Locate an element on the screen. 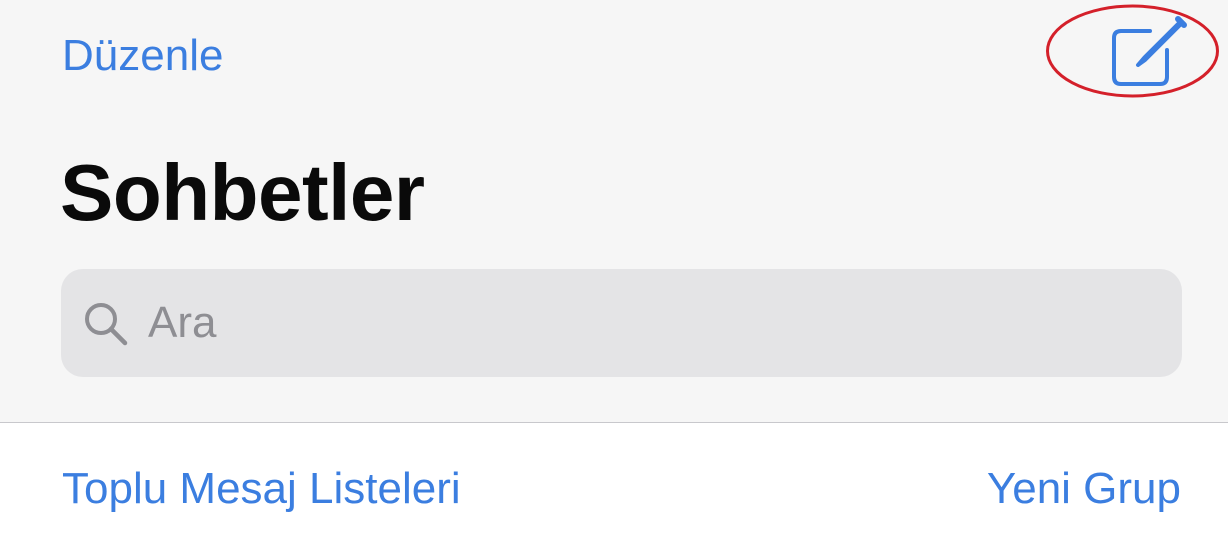  page-title: Sohbetler is located at coordinates (242, 192).